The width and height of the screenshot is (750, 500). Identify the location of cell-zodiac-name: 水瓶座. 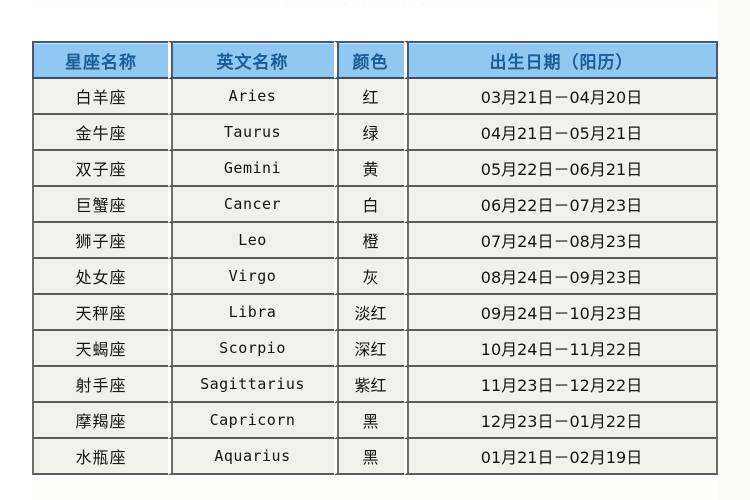
(101, 457).